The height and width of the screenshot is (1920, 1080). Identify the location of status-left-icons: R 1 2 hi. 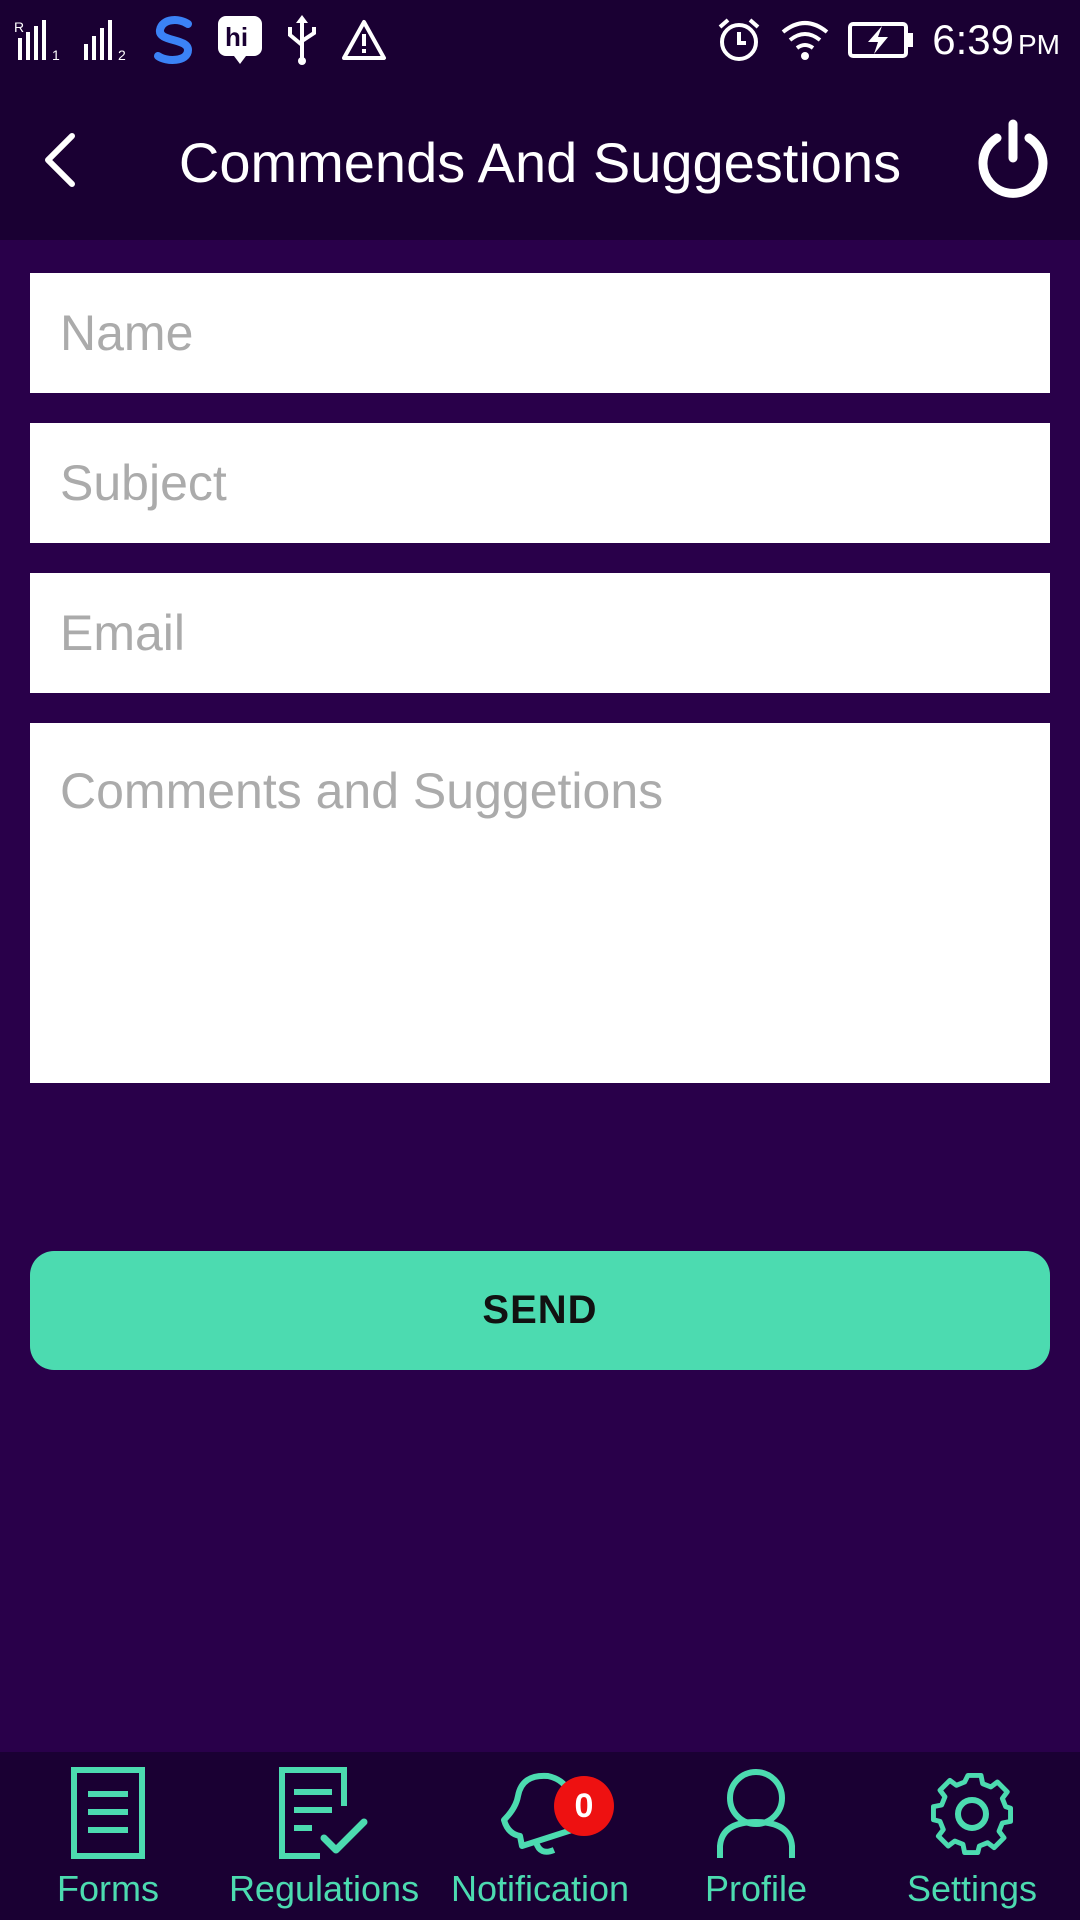
(201, 40).